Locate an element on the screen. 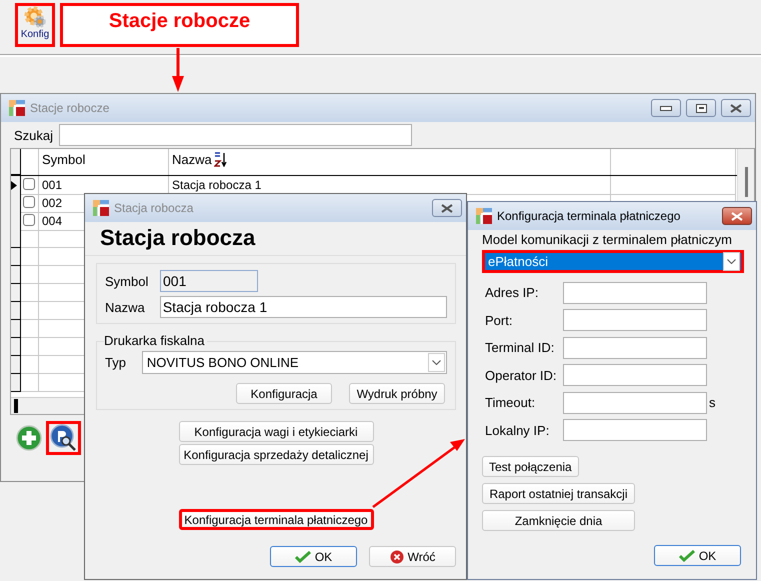 This screenshot has width=761, height=581. minimize-button is located at coordinates (666, 108).